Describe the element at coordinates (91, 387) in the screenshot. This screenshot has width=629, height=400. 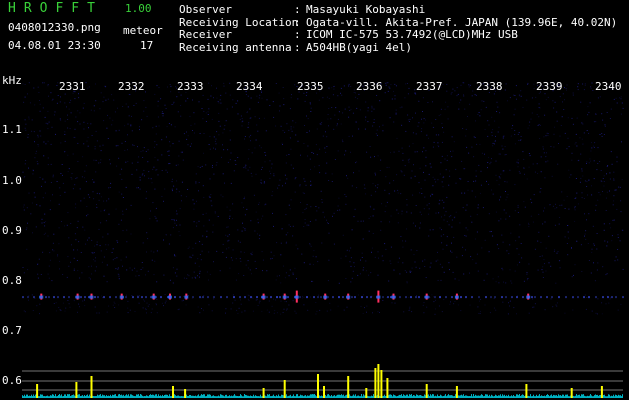
I see `spectrum-peak` at that location.